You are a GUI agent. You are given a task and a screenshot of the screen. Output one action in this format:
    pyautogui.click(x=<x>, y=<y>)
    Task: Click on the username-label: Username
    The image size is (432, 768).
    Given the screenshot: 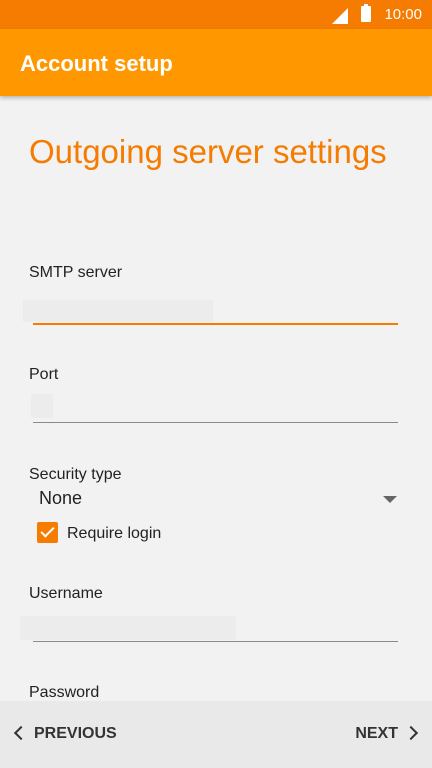 What is the action you would take?
    pyautogui.click(x=66, y=593)
    